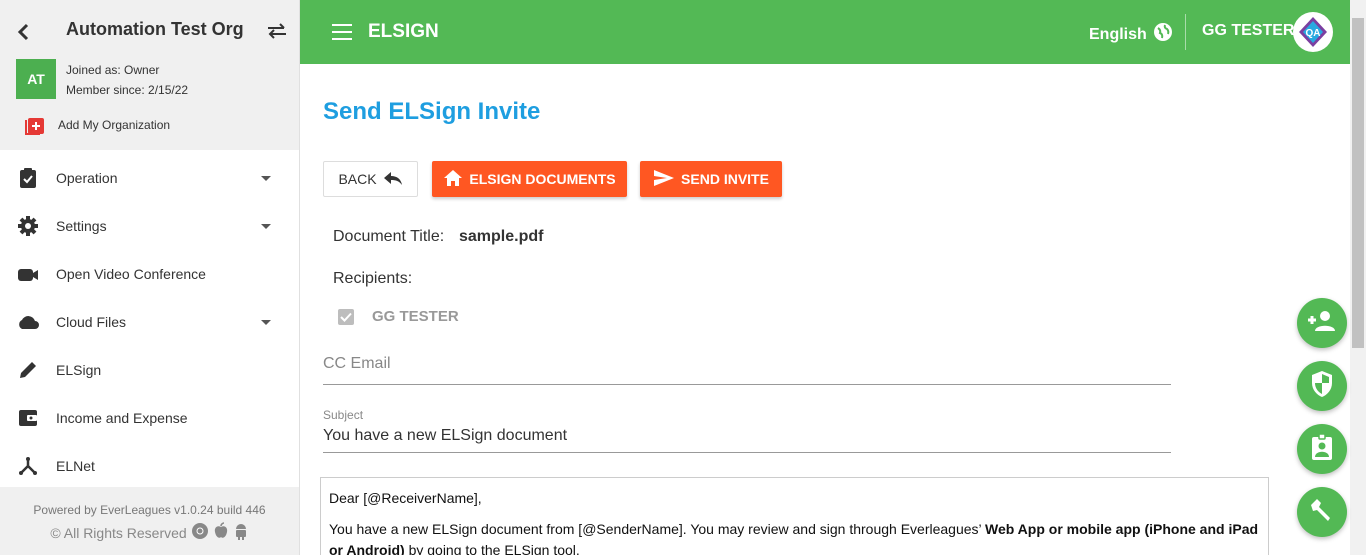 The width and height of the screenshot is (1366, 555). I want to click on shield-icon, so click(1322, 386).